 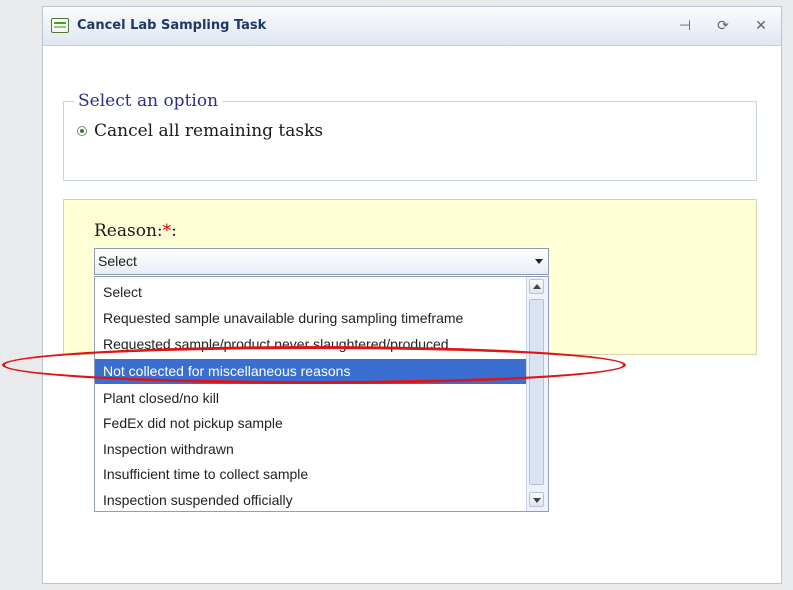 I want to click on option-fieldset, so click(x=410, y=141).